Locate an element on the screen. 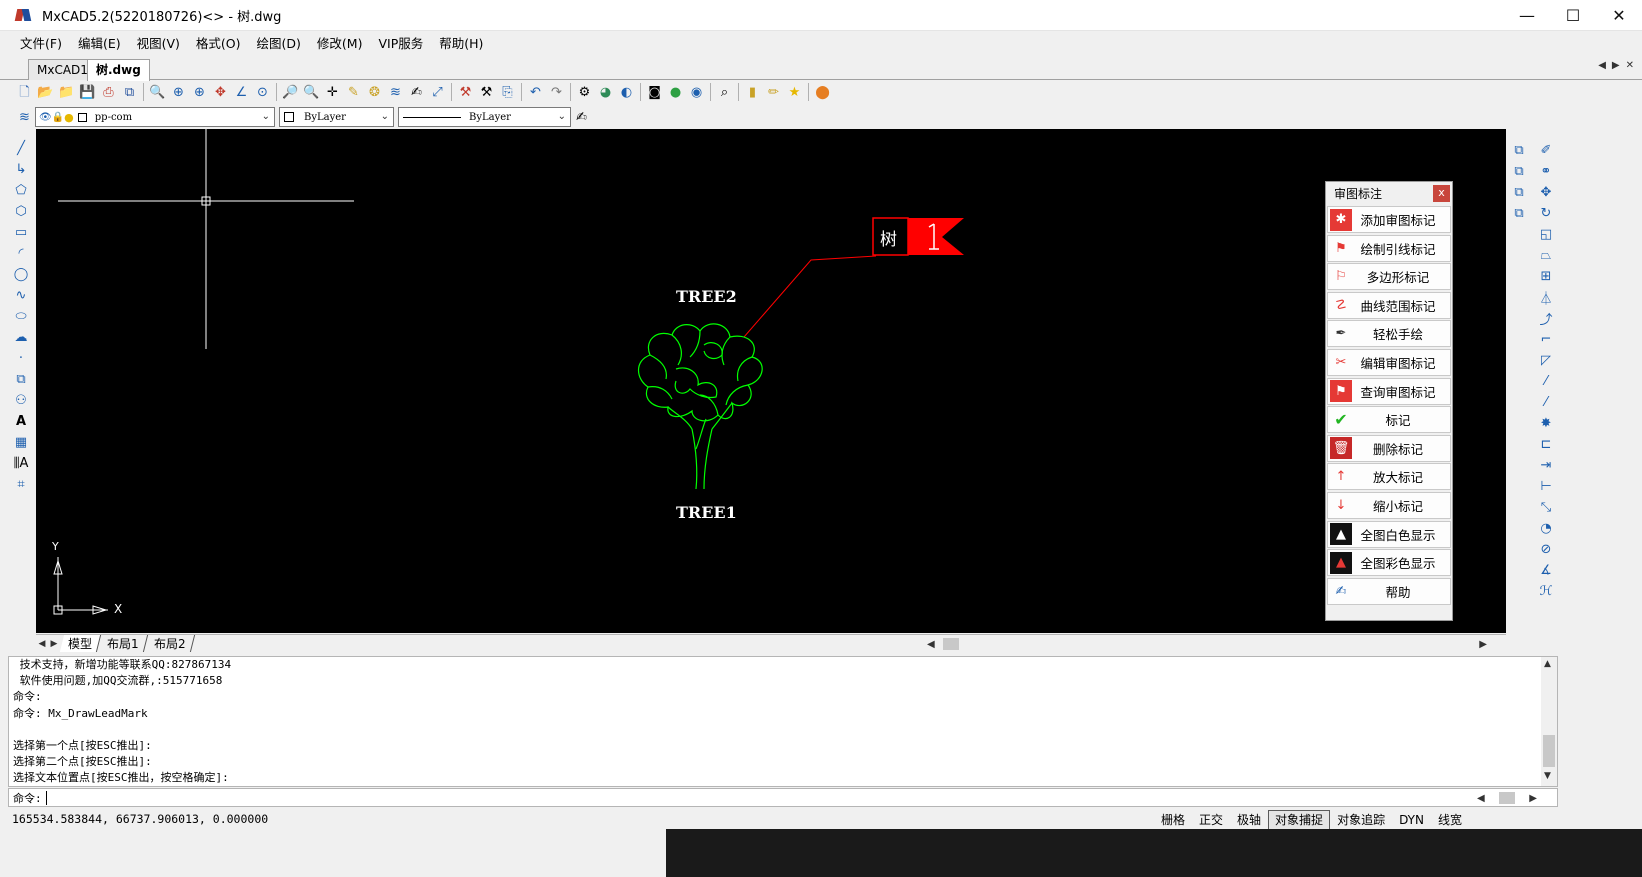  tab-model: 模型 is located at coordinates (80, 643).